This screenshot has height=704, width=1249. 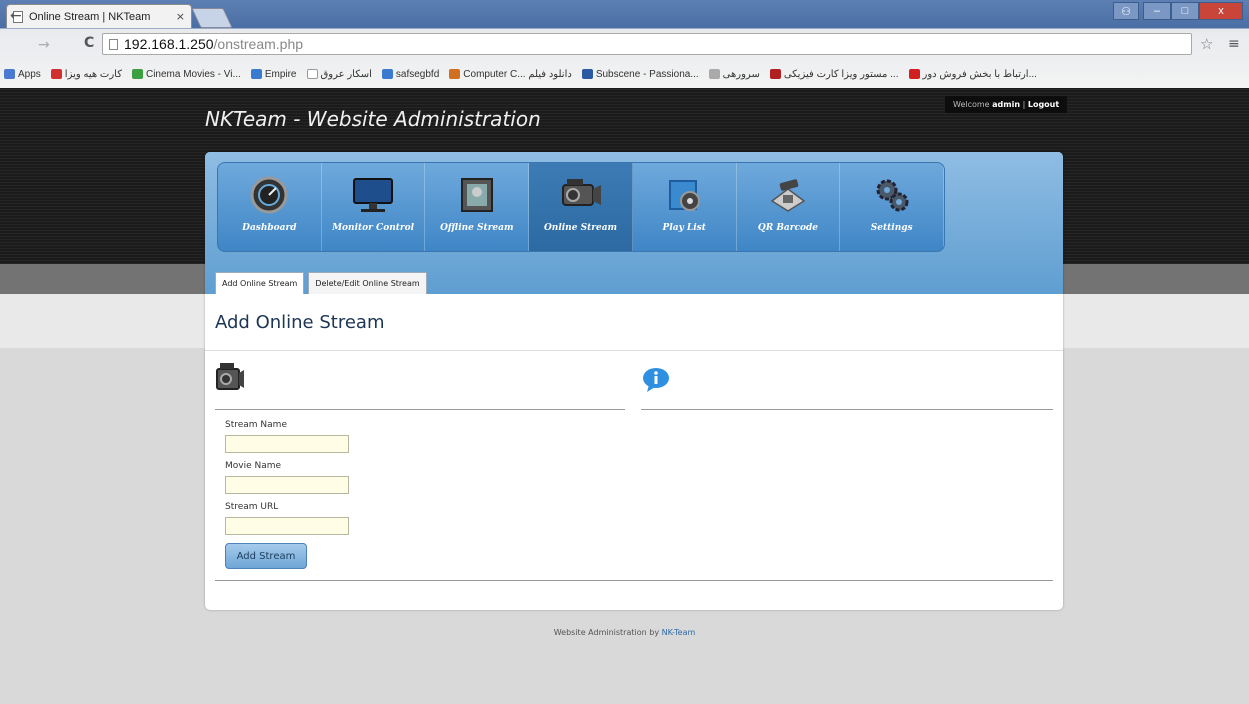 I want to click on bookmark-item: Computer C... دانلود فیلم, so click(x=510, y=74).